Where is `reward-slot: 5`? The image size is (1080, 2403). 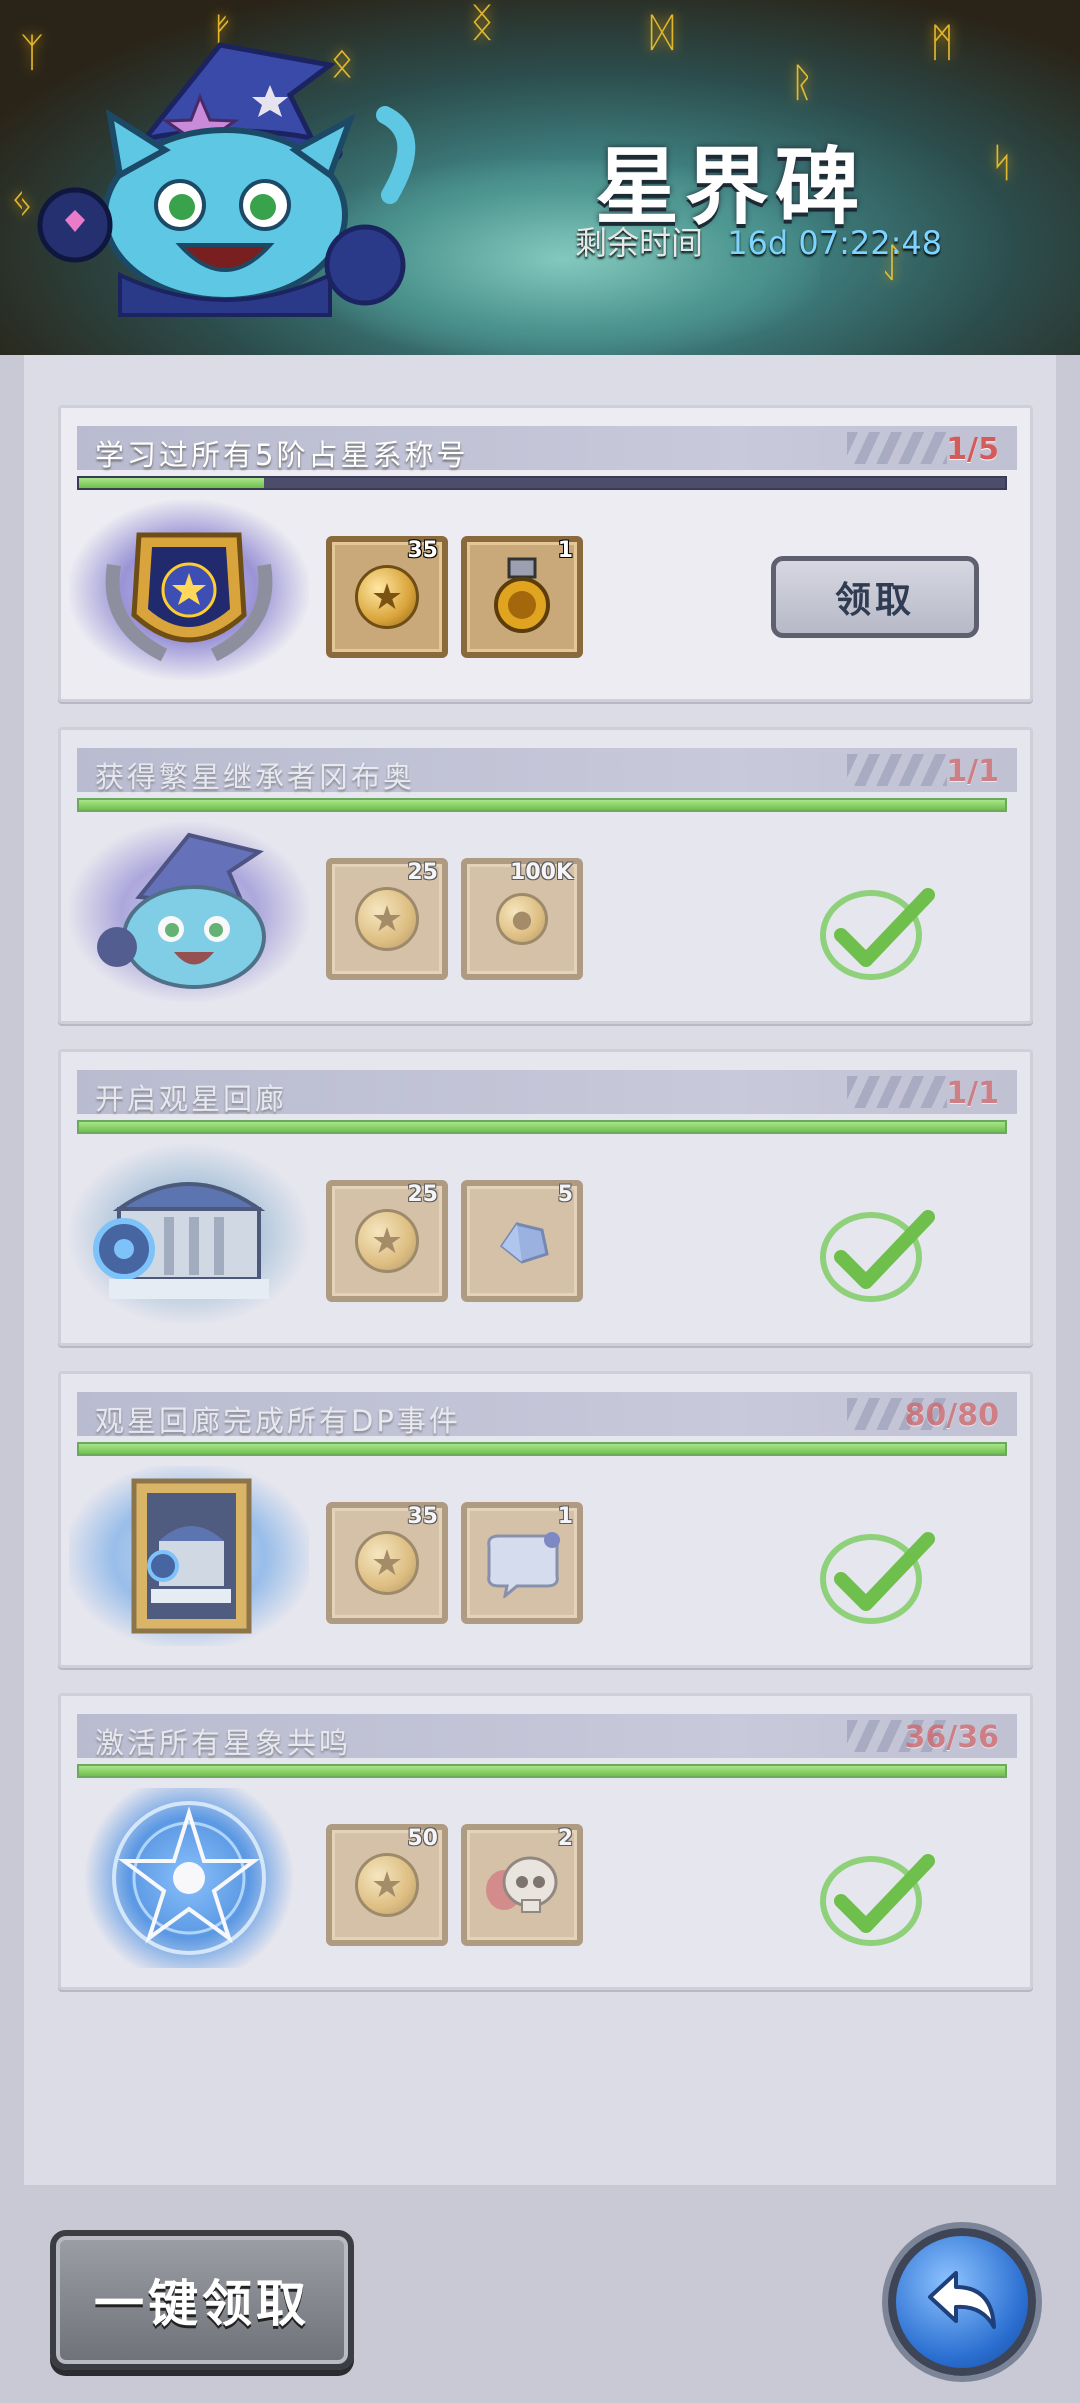
reward-slot: 5 is located at coordinates (522, 1241).